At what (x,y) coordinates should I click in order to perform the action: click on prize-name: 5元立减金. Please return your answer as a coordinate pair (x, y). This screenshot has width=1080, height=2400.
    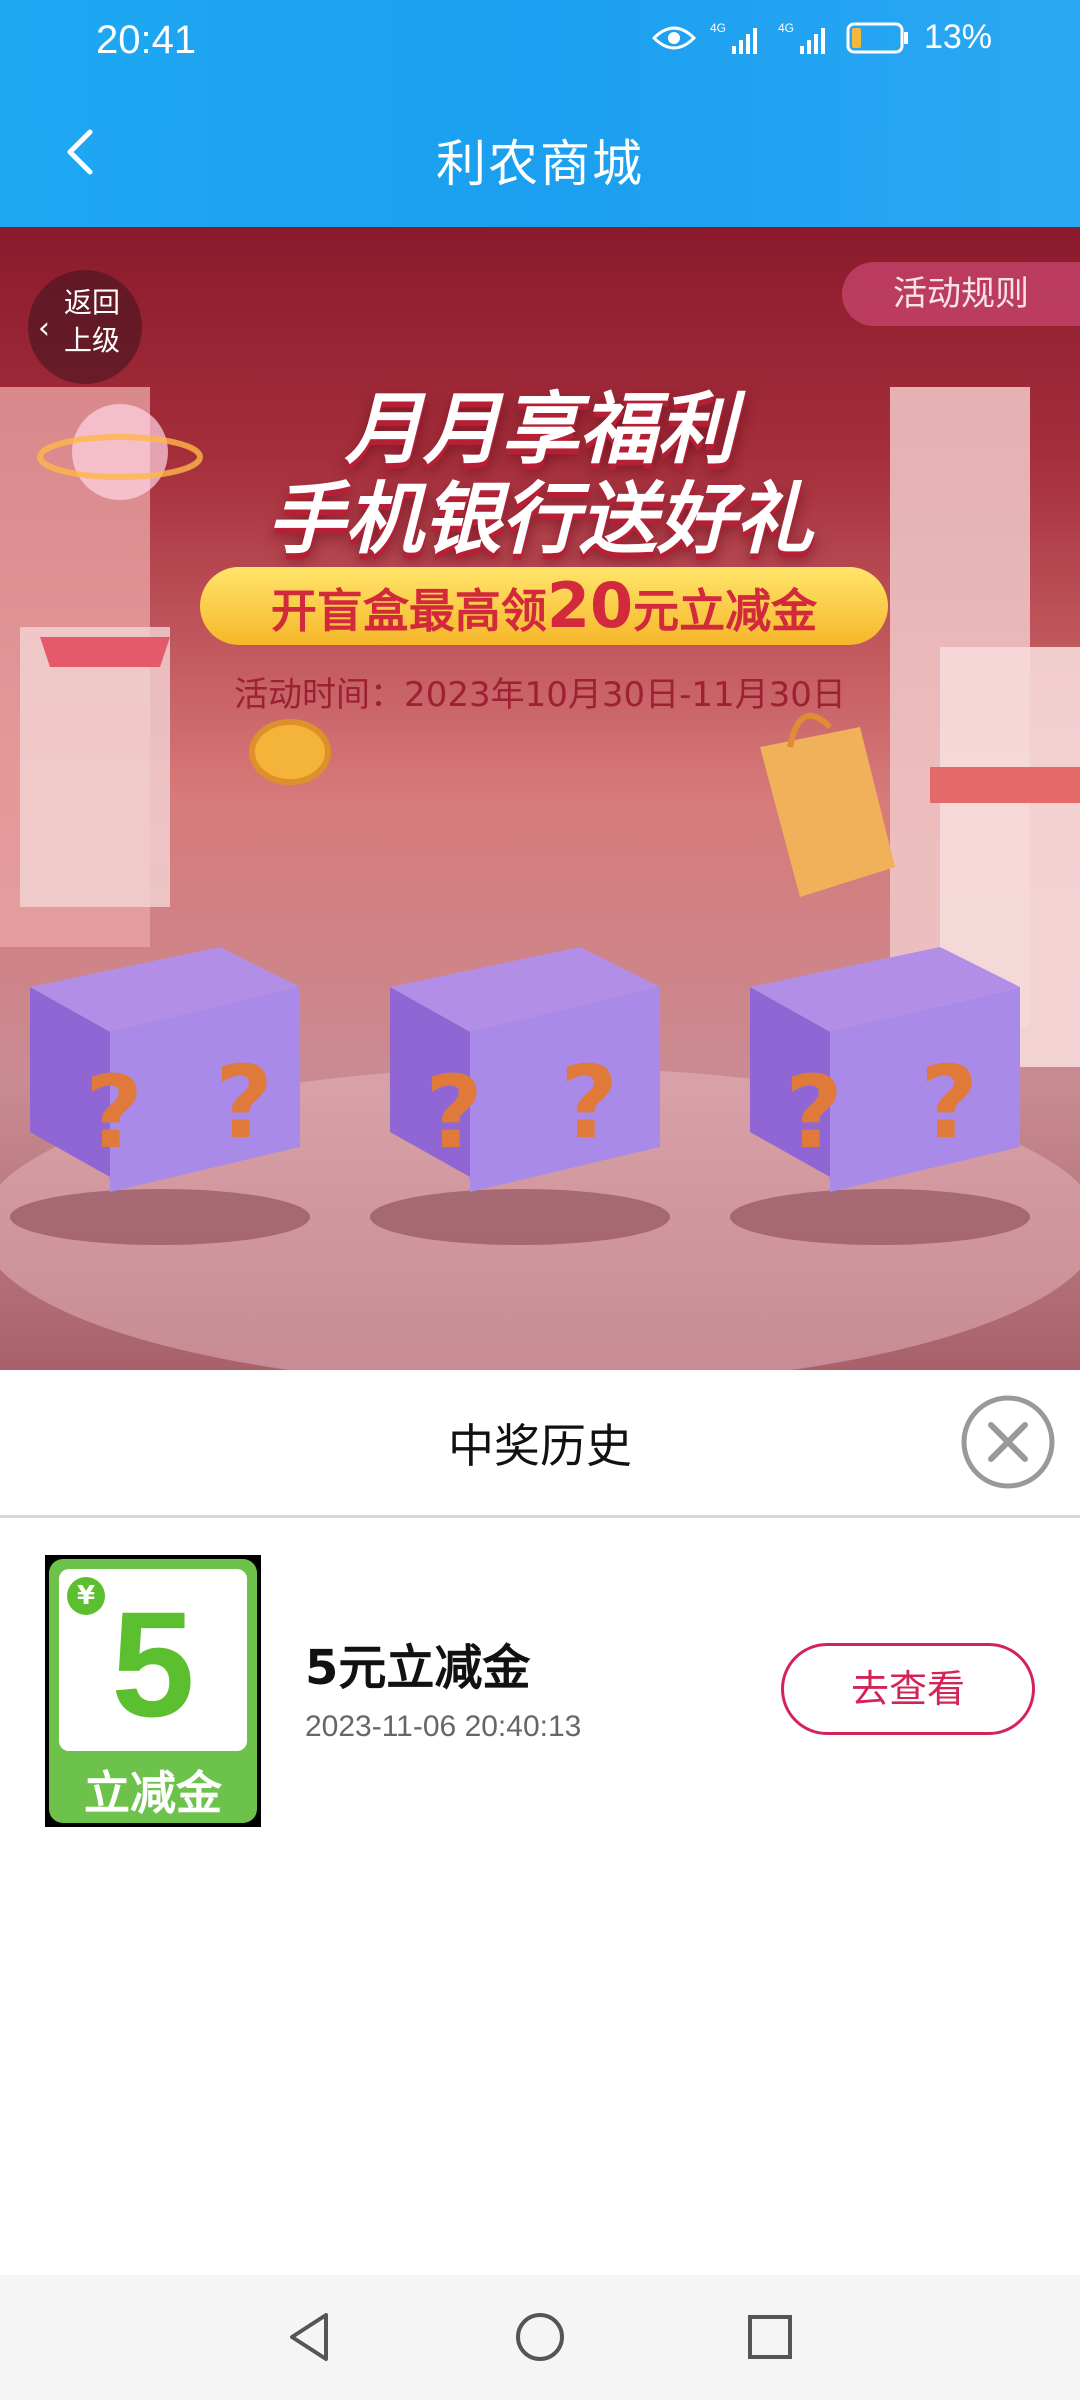
    Looking at the image, I should click on (418, 1668).